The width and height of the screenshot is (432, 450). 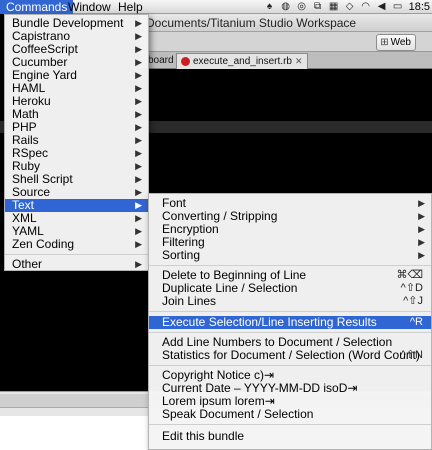 I want to click on tab-board: board, so click(x=161, y=61).